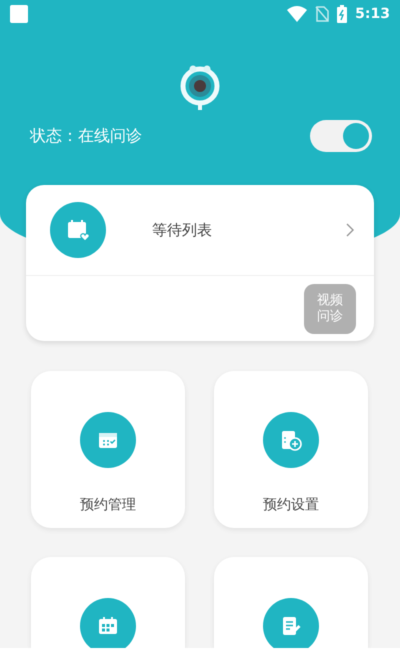 The height and width of the screenshot is (661, 400). I want to click on menu-label: 预约管理, so click(108, 505).